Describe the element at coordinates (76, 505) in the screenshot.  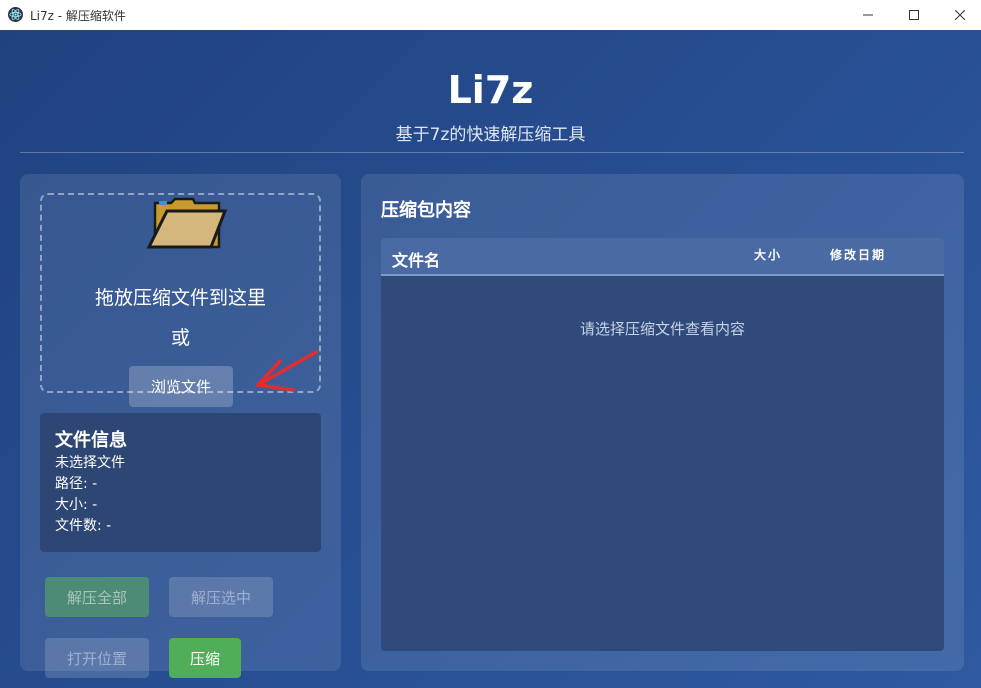
I see `file-info-size: 大小: -` at that location.